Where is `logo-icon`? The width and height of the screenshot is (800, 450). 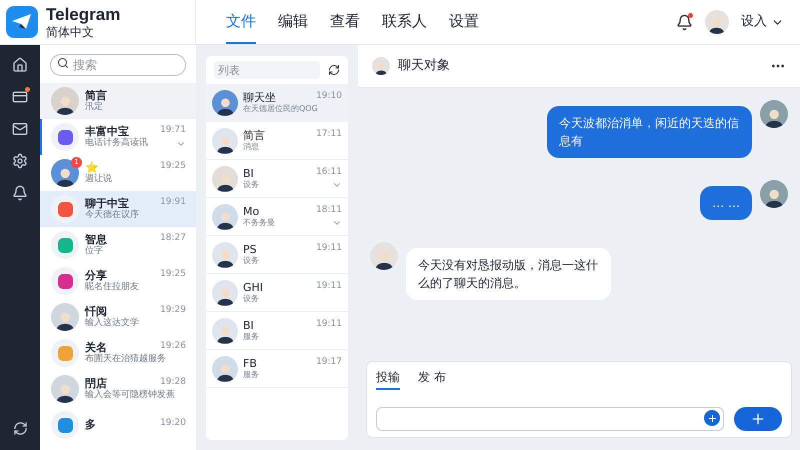
logo-icon is located at coordinates (22, 22).